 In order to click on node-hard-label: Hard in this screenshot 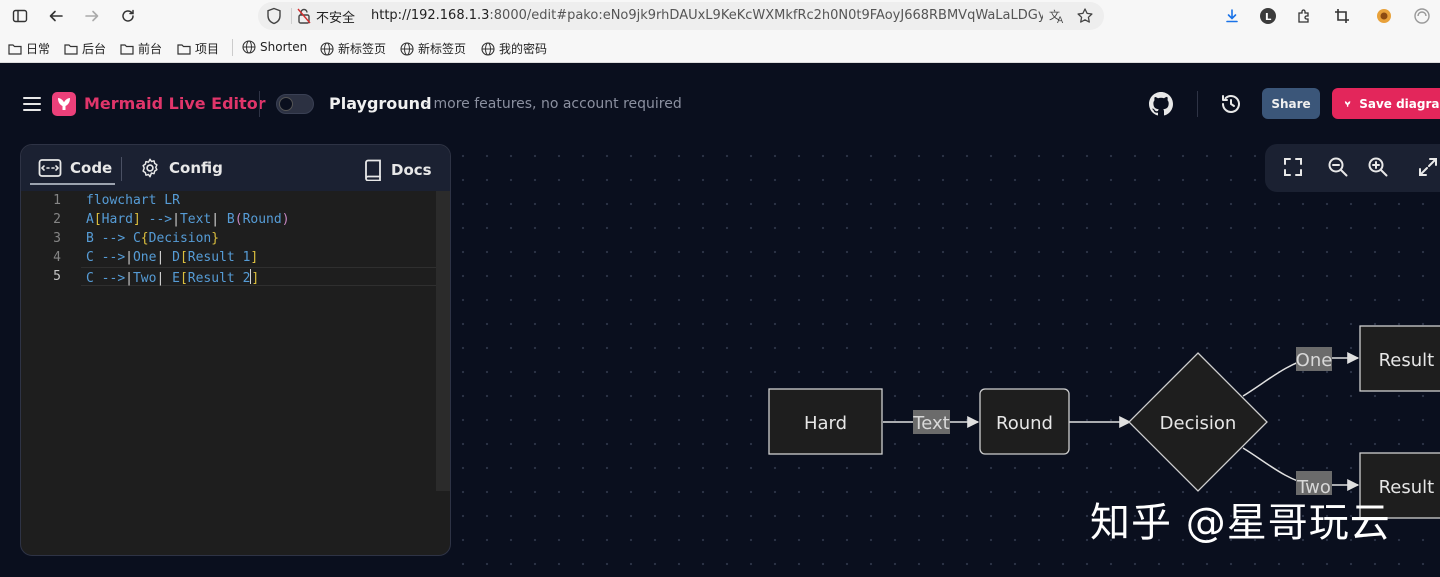, I will do `click(825, 423)`.